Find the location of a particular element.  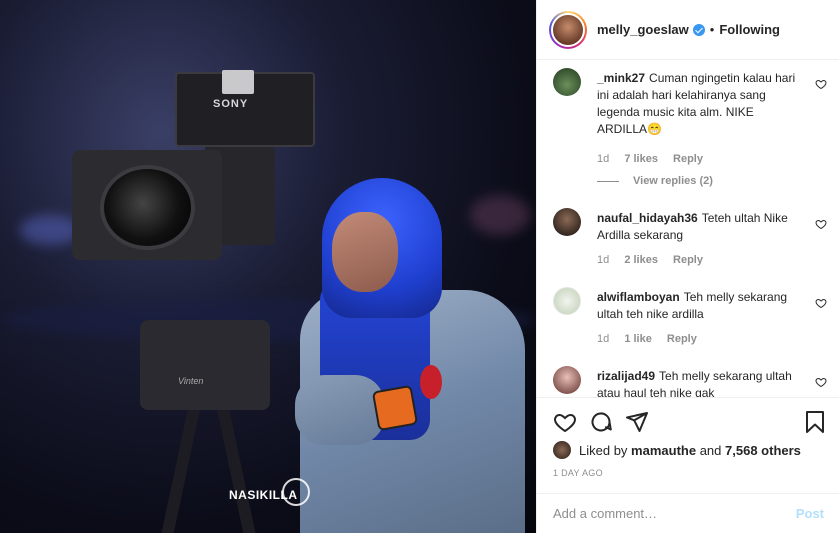

post-actions-bar is located at coordinates (688, 420).